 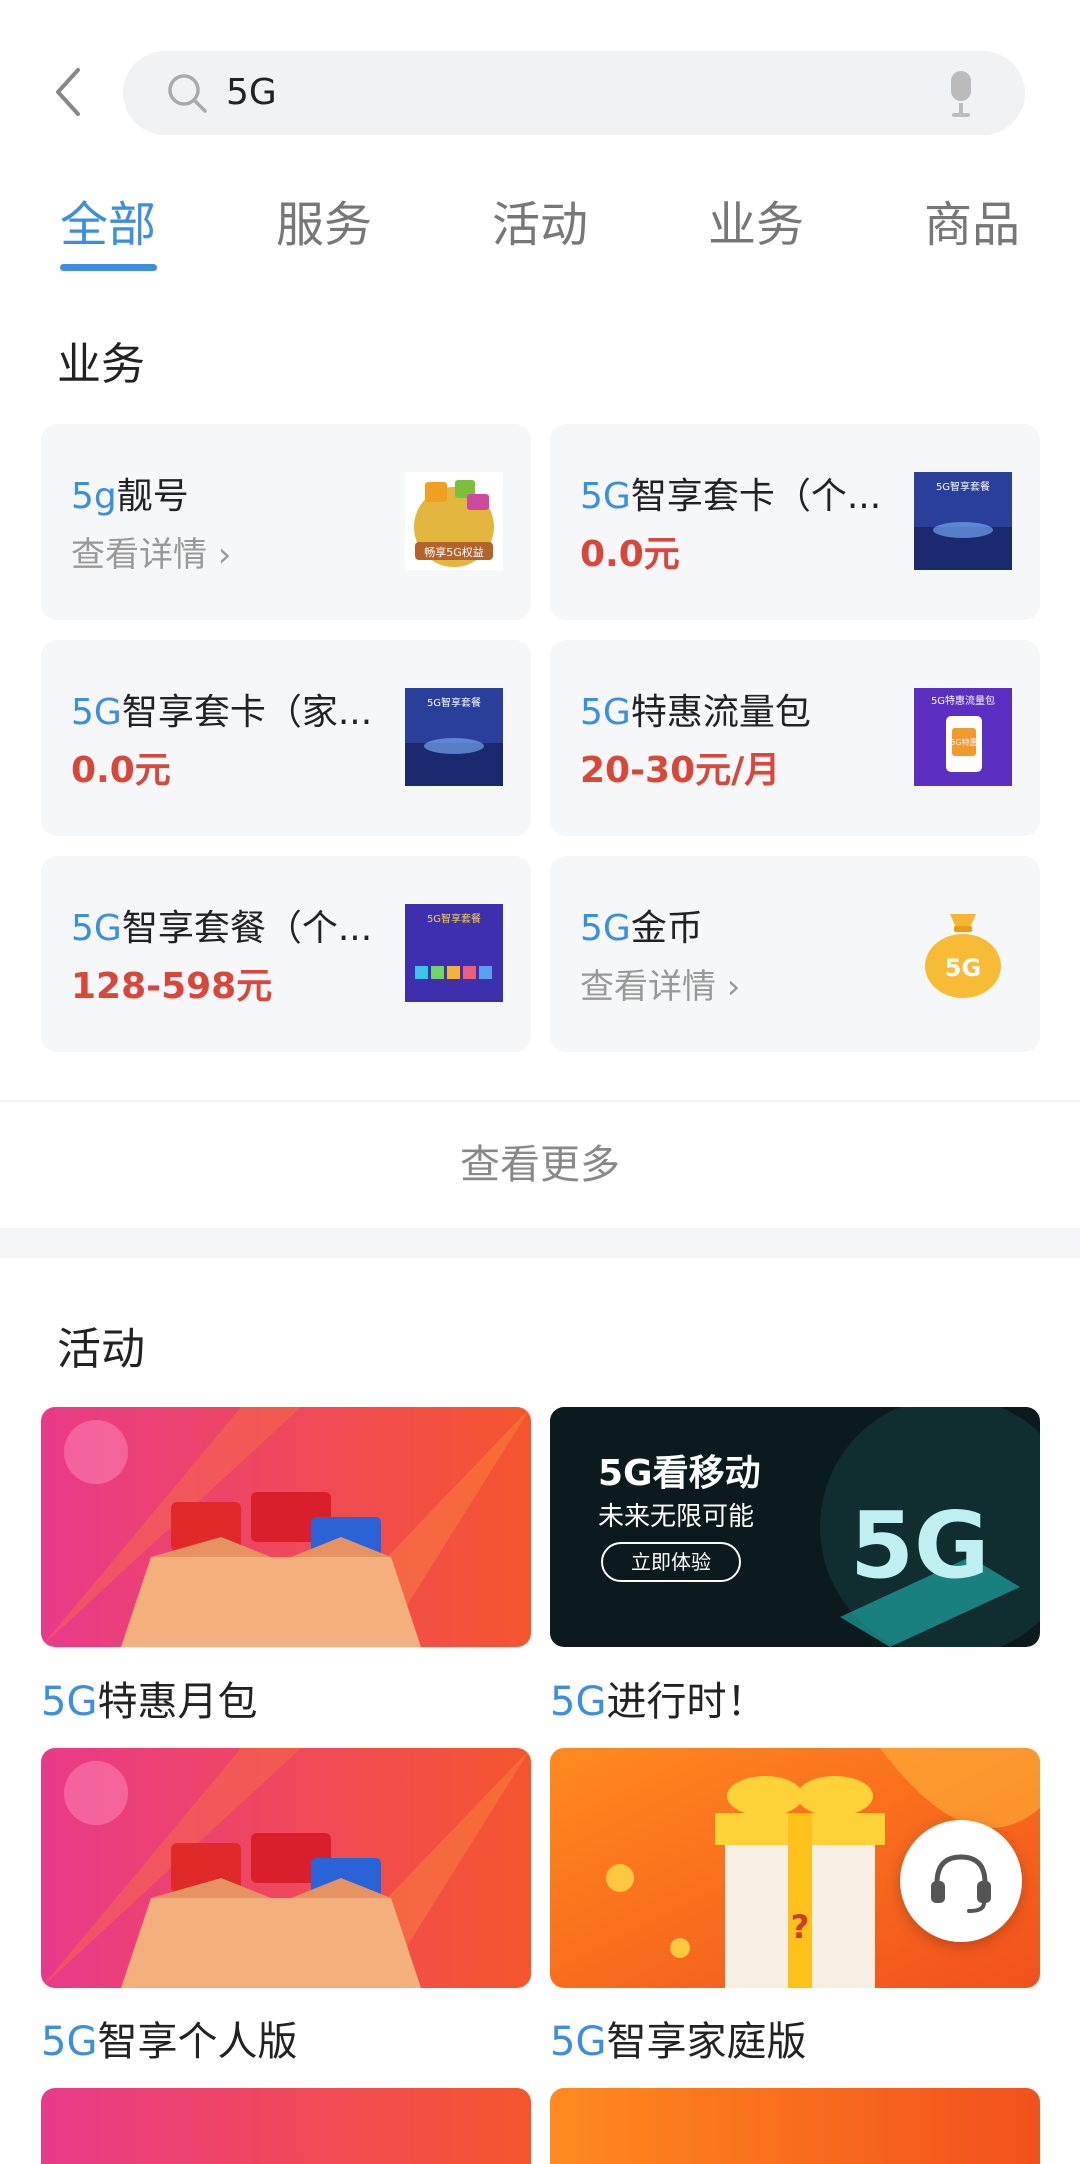 I want to click on activity-label: 5G进行时！, so click(x=658, y=1702).